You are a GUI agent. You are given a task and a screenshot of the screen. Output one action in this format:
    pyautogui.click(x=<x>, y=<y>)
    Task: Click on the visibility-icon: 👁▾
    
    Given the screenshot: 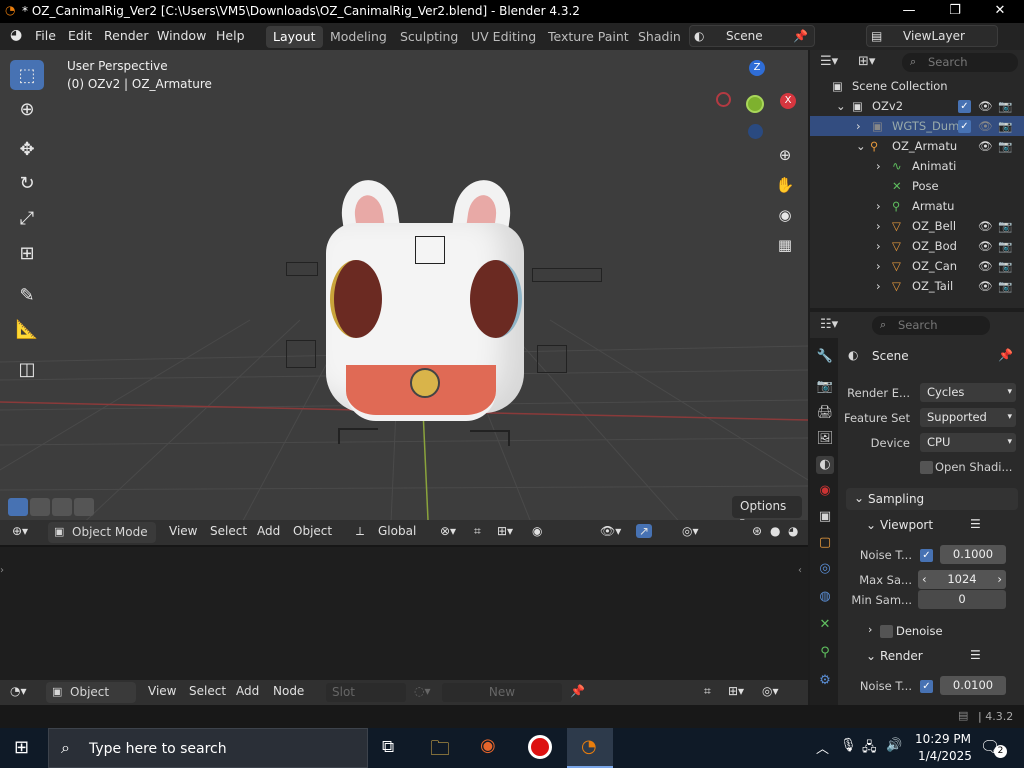 What is the action you would take?
    pyautogui.click(x=610, y=531)
    